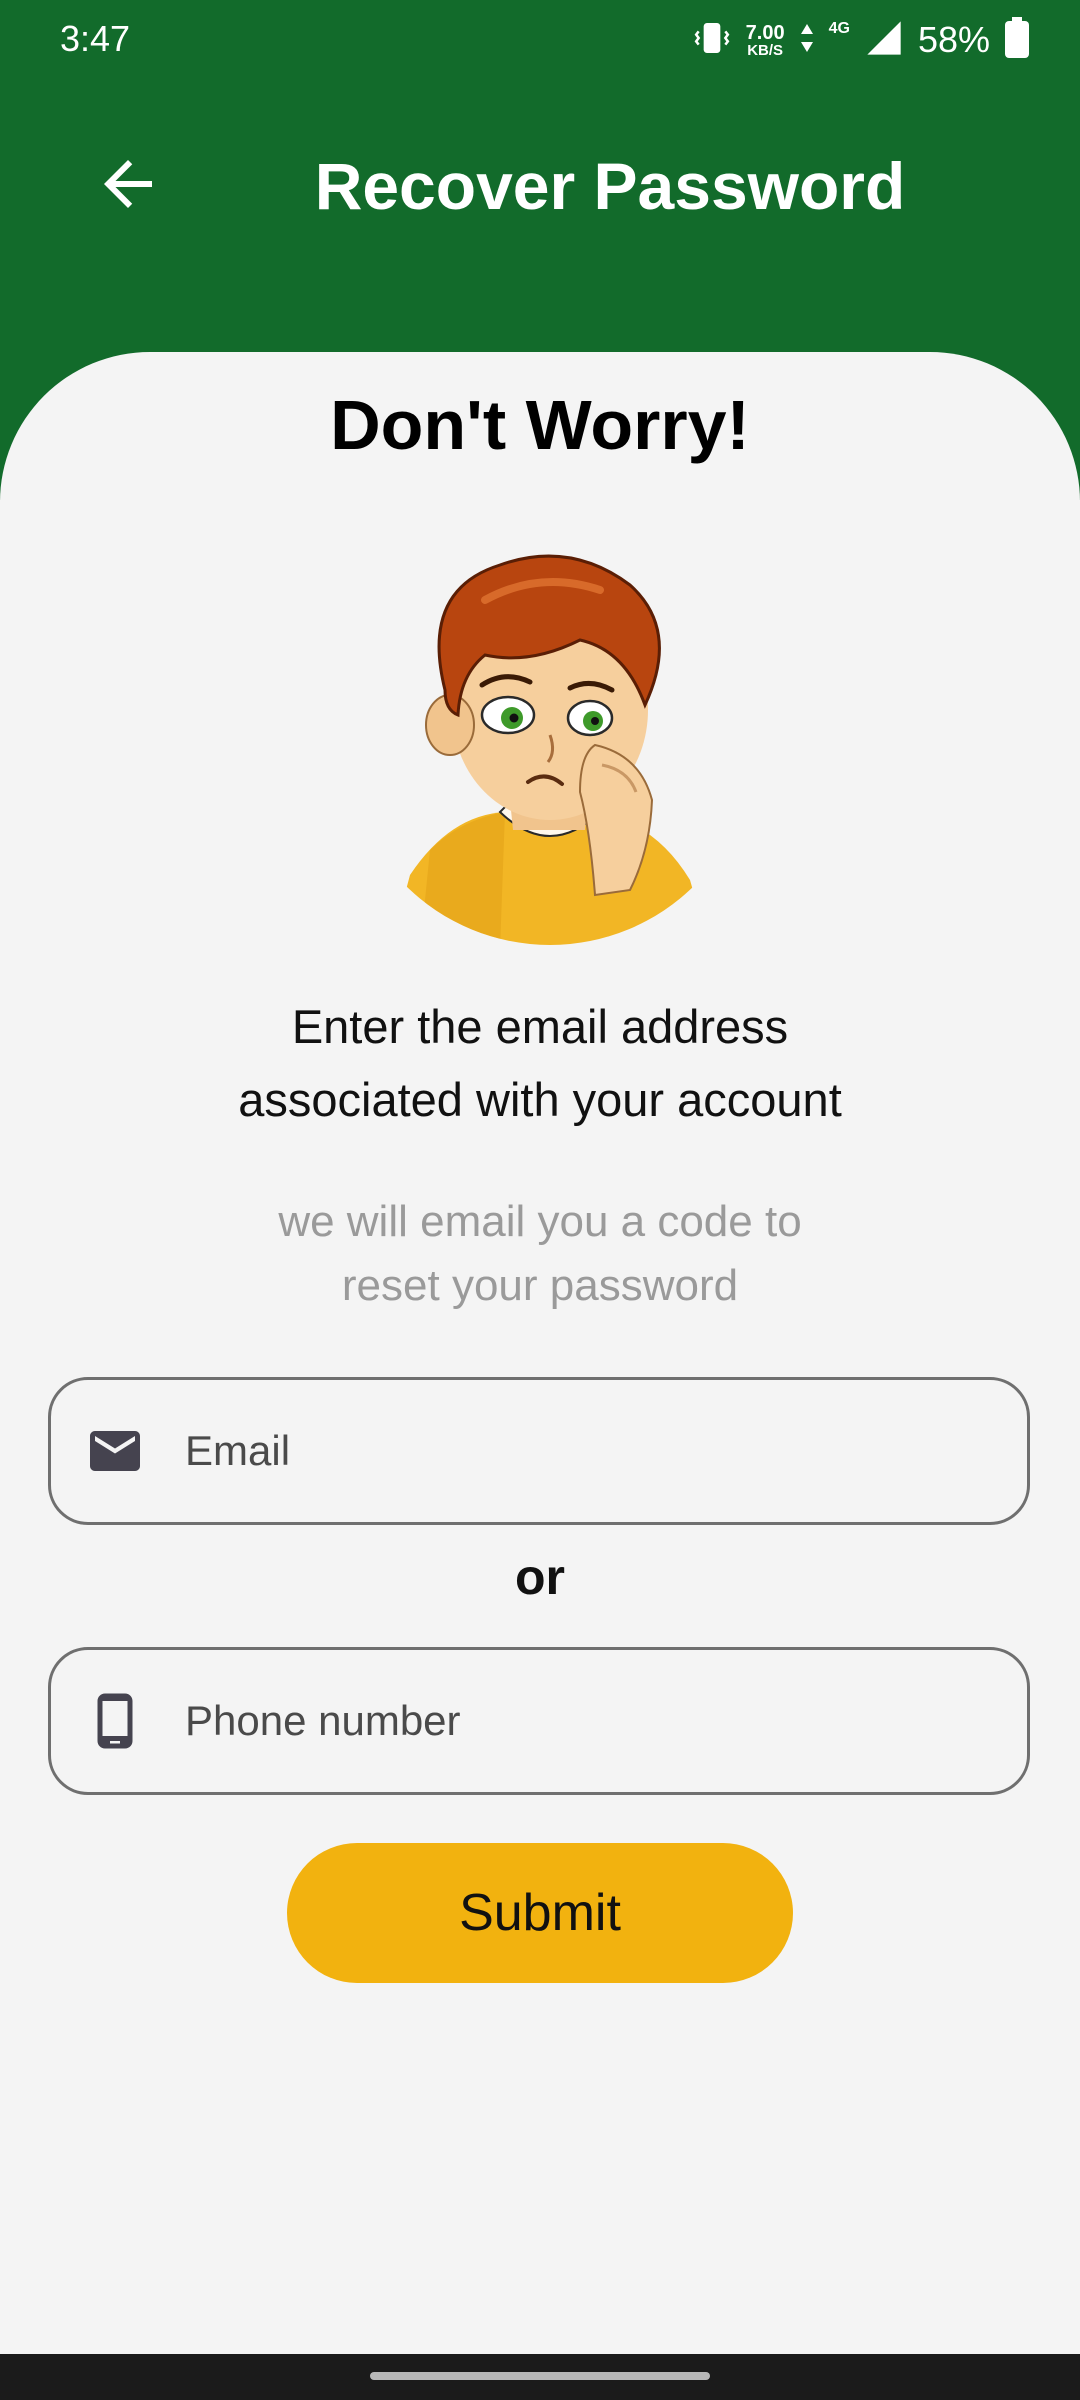  What do you see at coordinates (839, 28) in the screenshot?
I see `network-type: 4G` at bounding box center [839, 28].